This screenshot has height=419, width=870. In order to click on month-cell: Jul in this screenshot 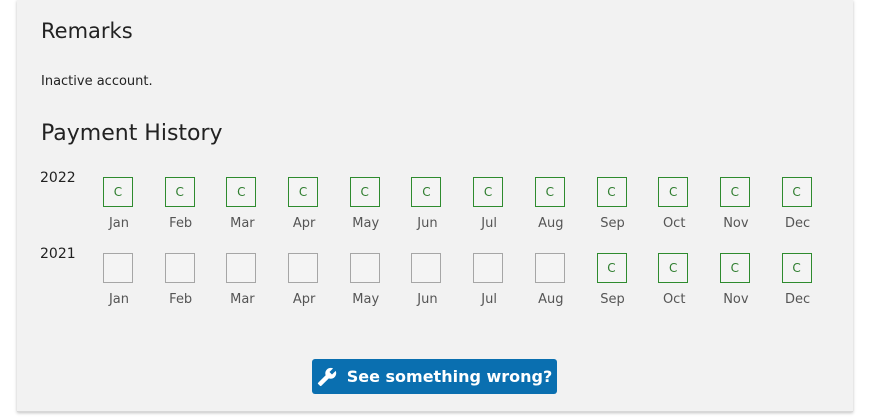, I will do `click(504, 276)`.